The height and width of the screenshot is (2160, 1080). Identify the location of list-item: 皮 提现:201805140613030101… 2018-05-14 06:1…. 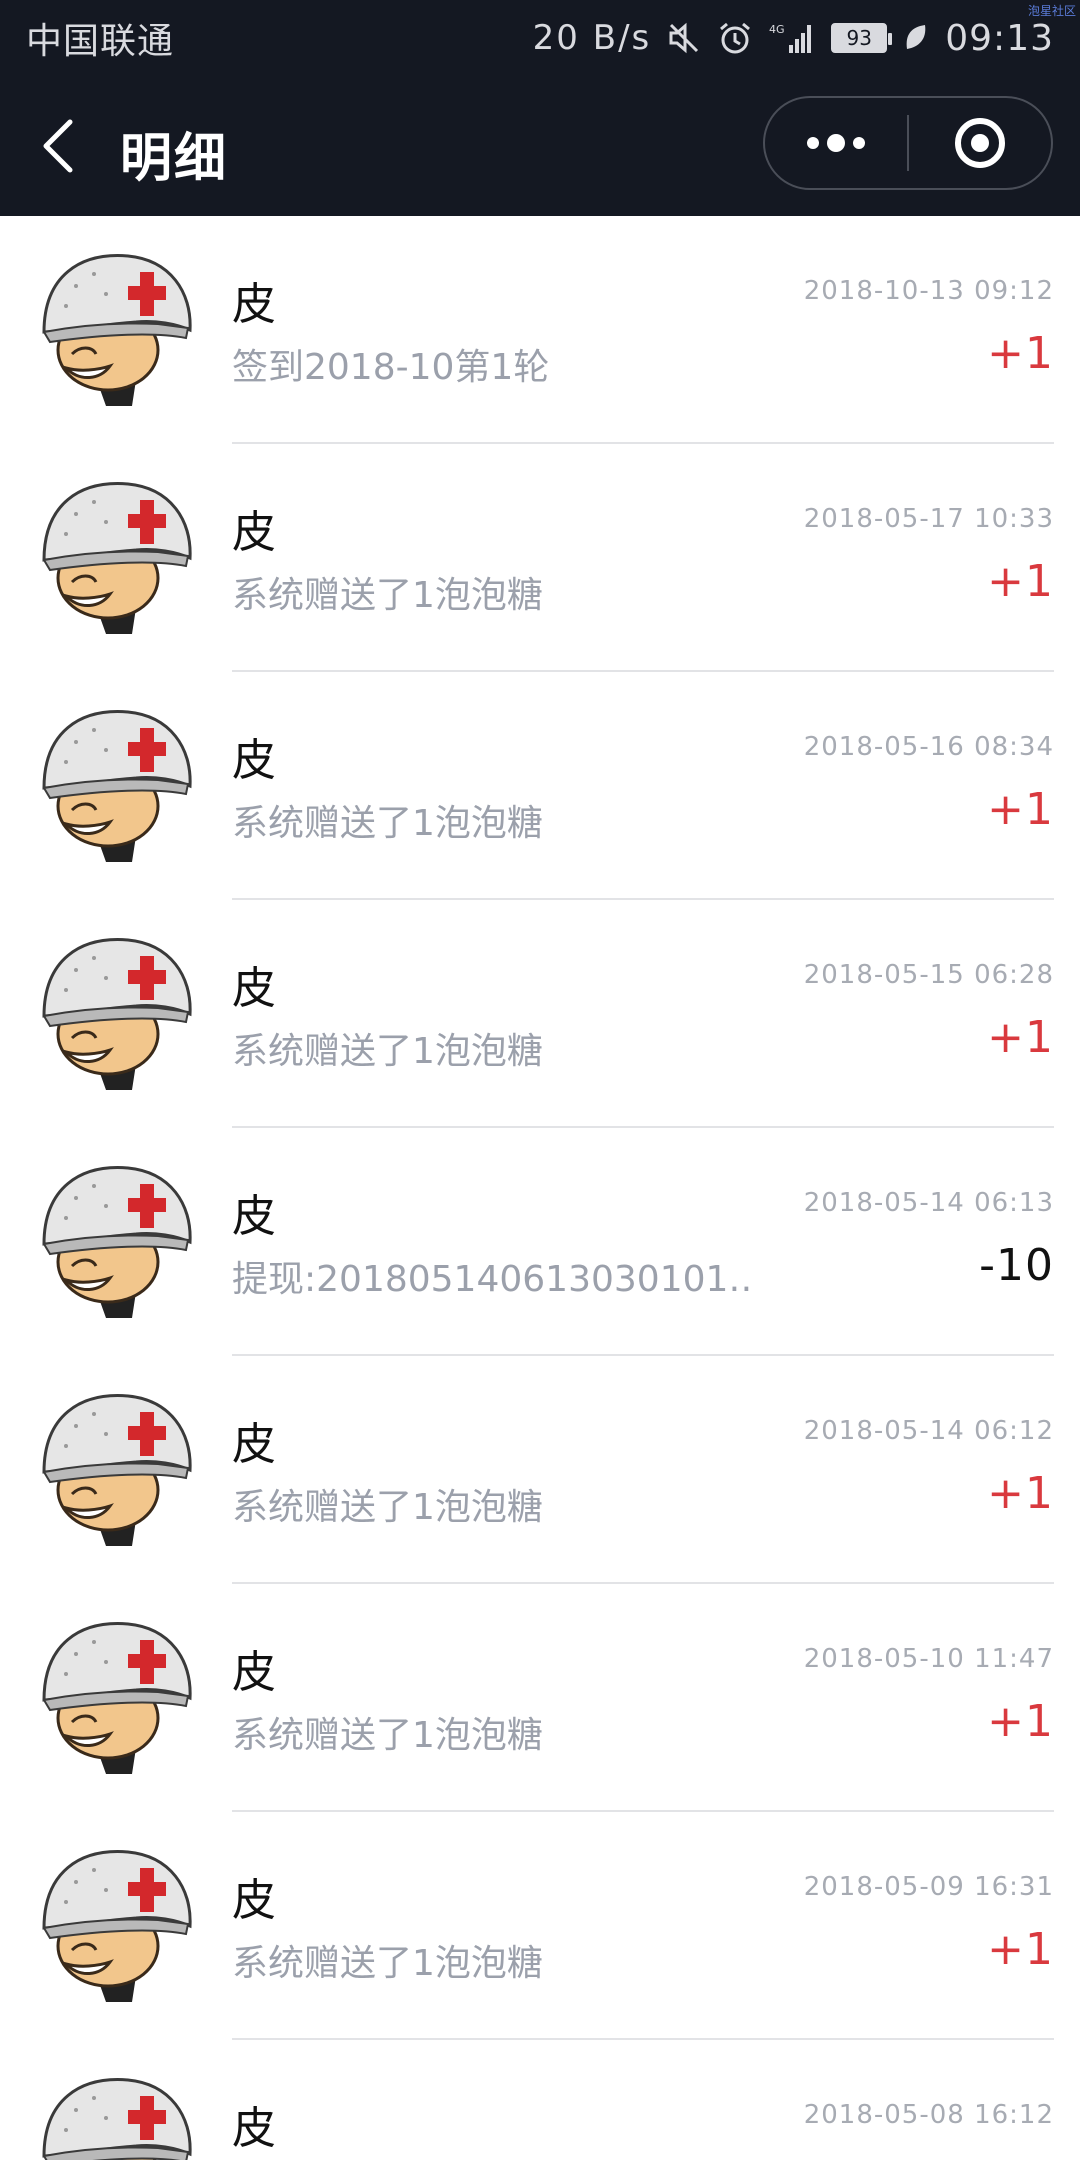
(540, 1242).